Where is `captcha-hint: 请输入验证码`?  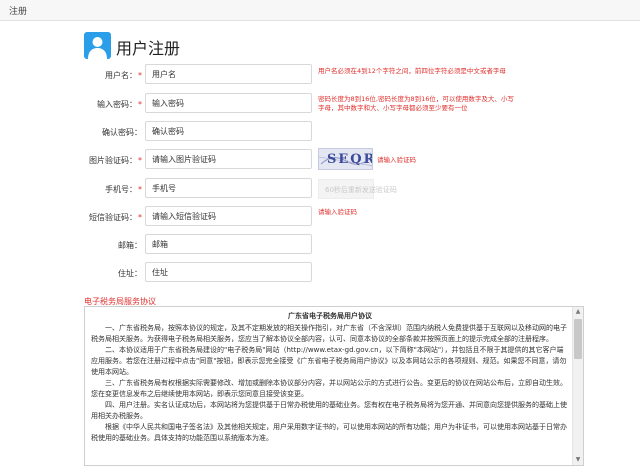
captcha-hint: 请输入验证码 is located at coordinates (396, 160).